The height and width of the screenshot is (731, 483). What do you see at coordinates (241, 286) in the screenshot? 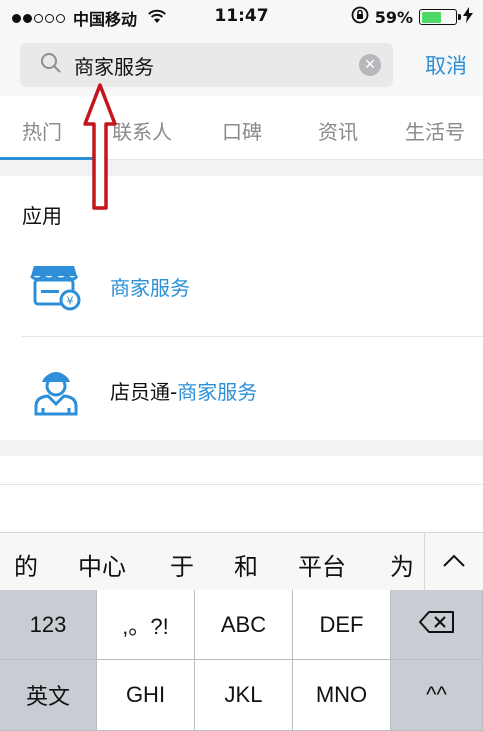
I see `result-merchant-service: ¥ 商家服务` at bounding box center [241, 286].